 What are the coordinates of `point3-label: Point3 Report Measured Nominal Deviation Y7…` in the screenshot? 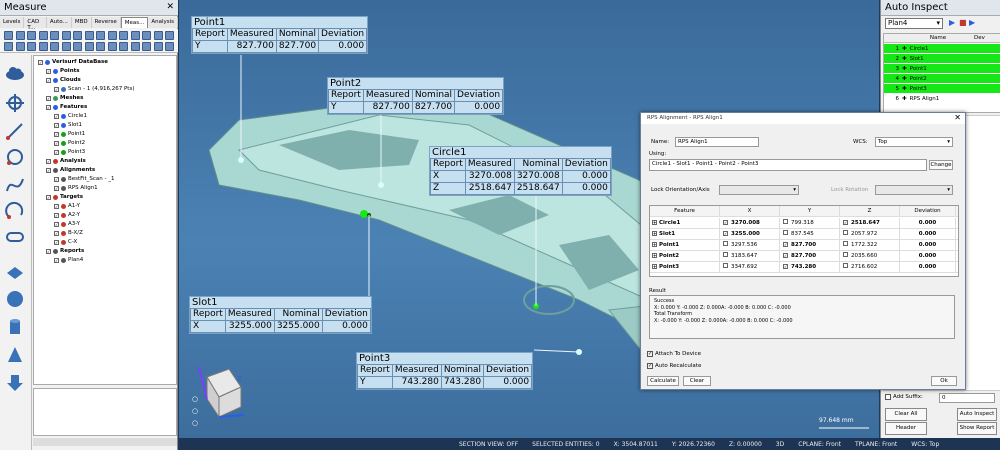 It's located at (445, 371).